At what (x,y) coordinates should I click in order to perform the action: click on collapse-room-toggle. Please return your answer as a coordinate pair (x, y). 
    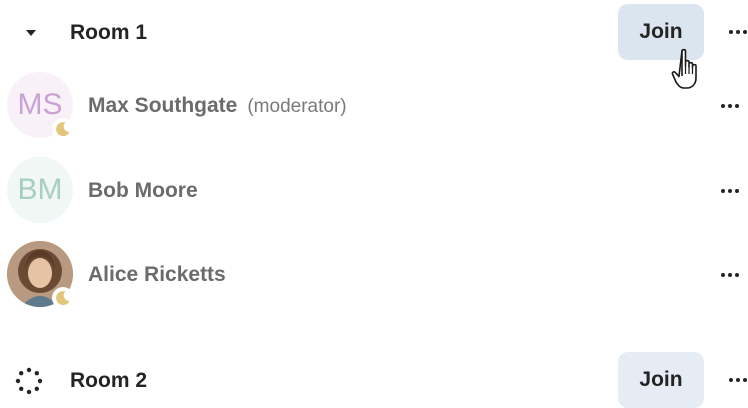
    Looking at the image, I should click on (31, 33).